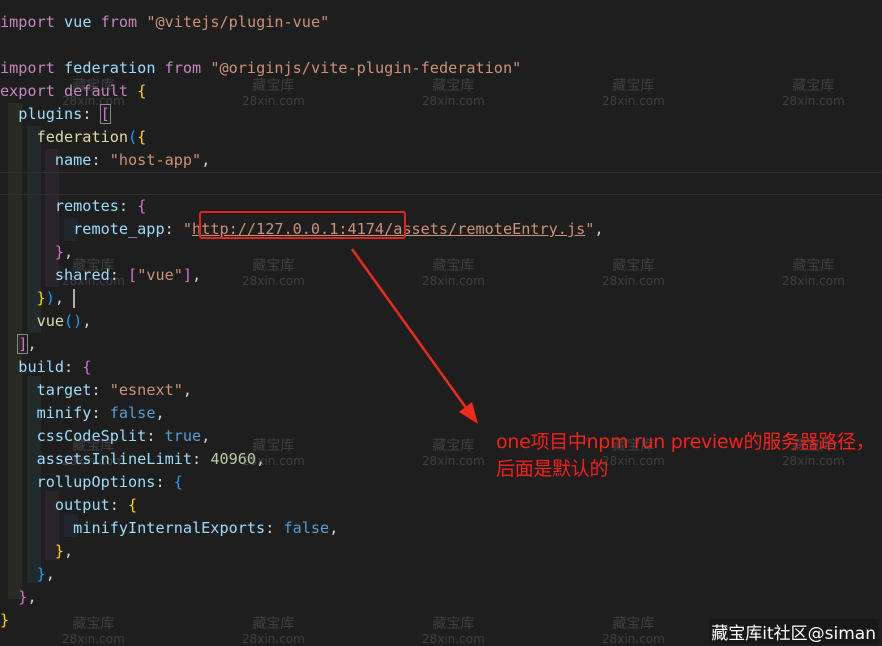  What do you see at coordinates (685, 455) in the screenshot?
I see `annotation-text: one项目中npm run preview的服务器路径，后面是默认的` at bounding box center [685, 455].